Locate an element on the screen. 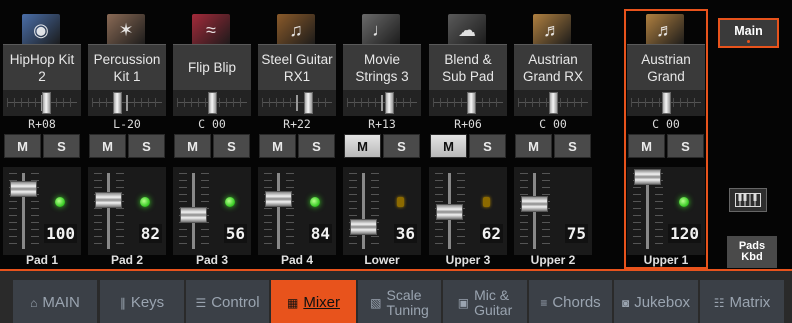  tab-scale: ▧ Scale Tuning is located at coordinates (399, 301).